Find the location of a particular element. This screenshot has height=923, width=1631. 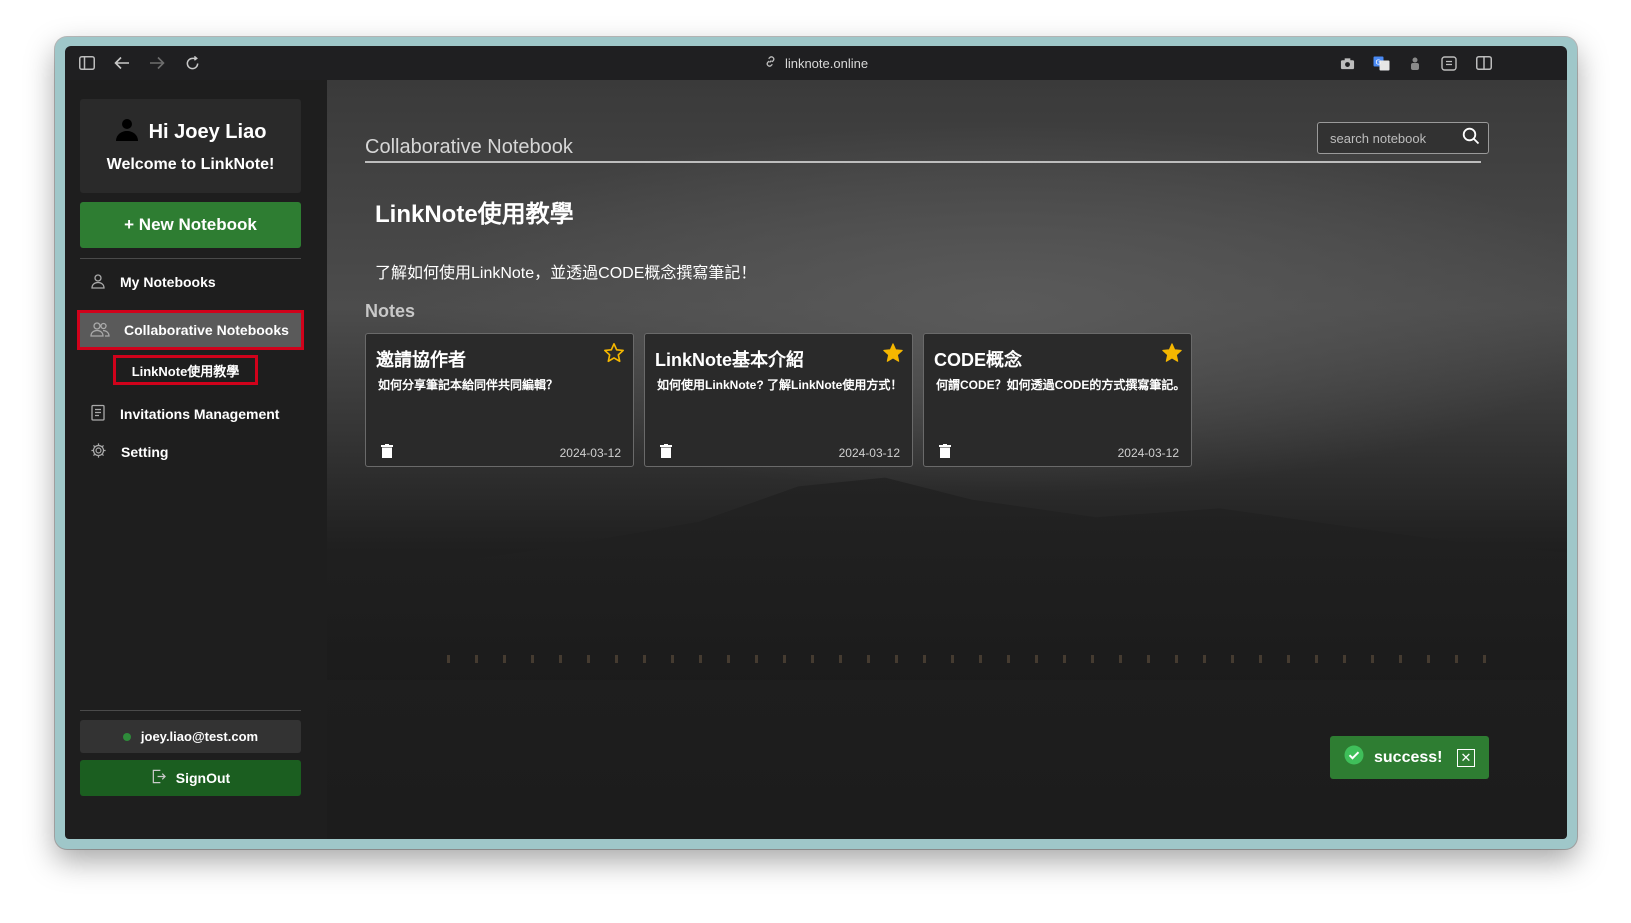

search-box is located at coordinates (1403, 138).